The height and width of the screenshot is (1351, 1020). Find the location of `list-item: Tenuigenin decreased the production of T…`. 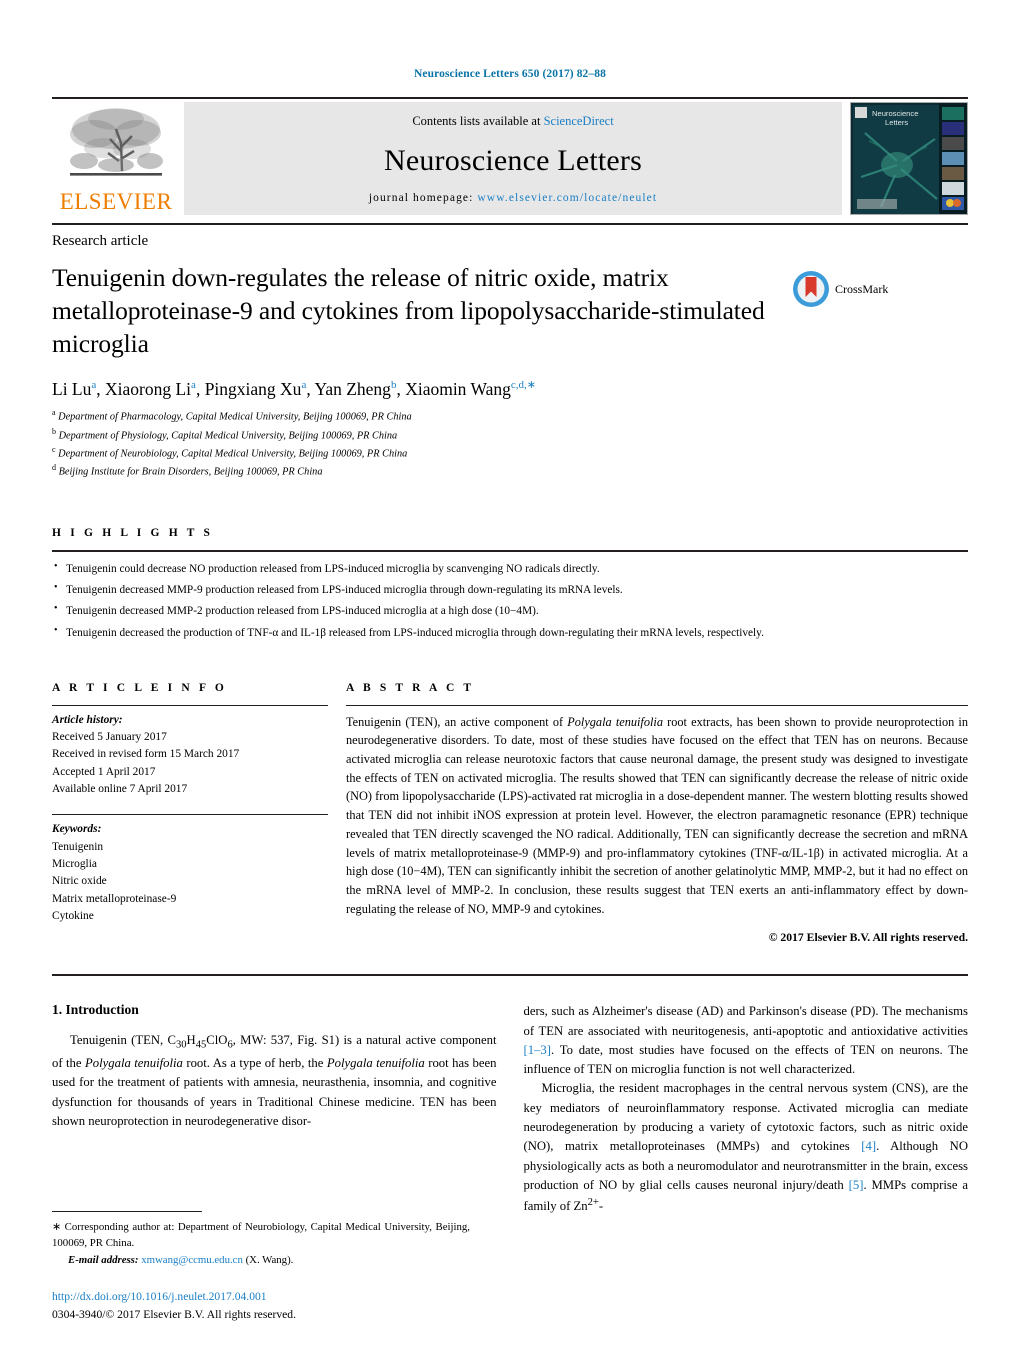

list-item: Tenuigenin decreased the production of T… is located at coordinates (510, 632).